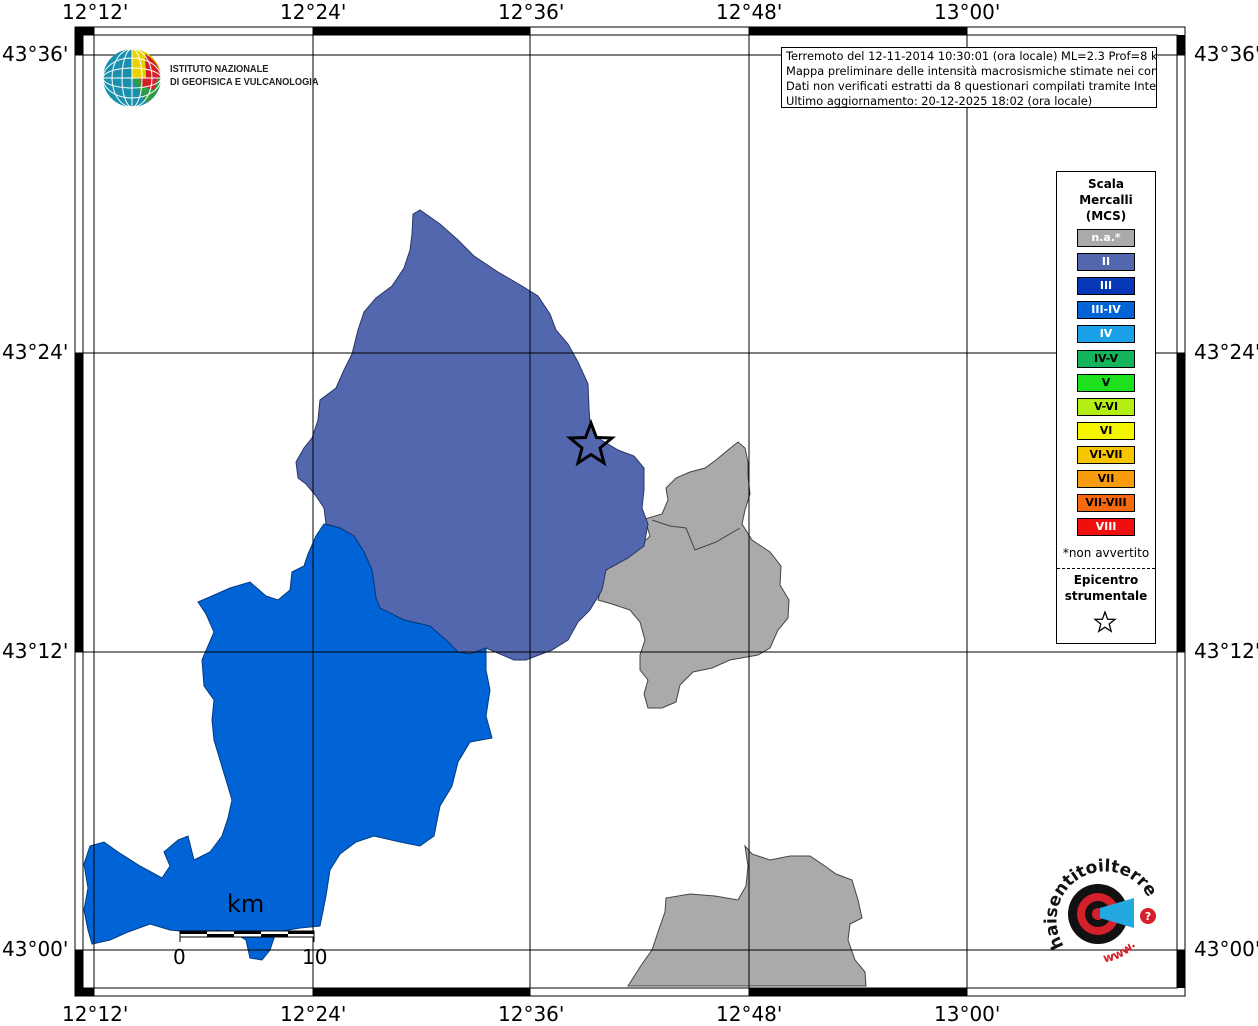 The height and width of the screenshot is (1026, 1258). What do you see at coordinates (1106, 382) in the screenshot?
I see `legend-item-v: V` at bounding box center [1106, 382].